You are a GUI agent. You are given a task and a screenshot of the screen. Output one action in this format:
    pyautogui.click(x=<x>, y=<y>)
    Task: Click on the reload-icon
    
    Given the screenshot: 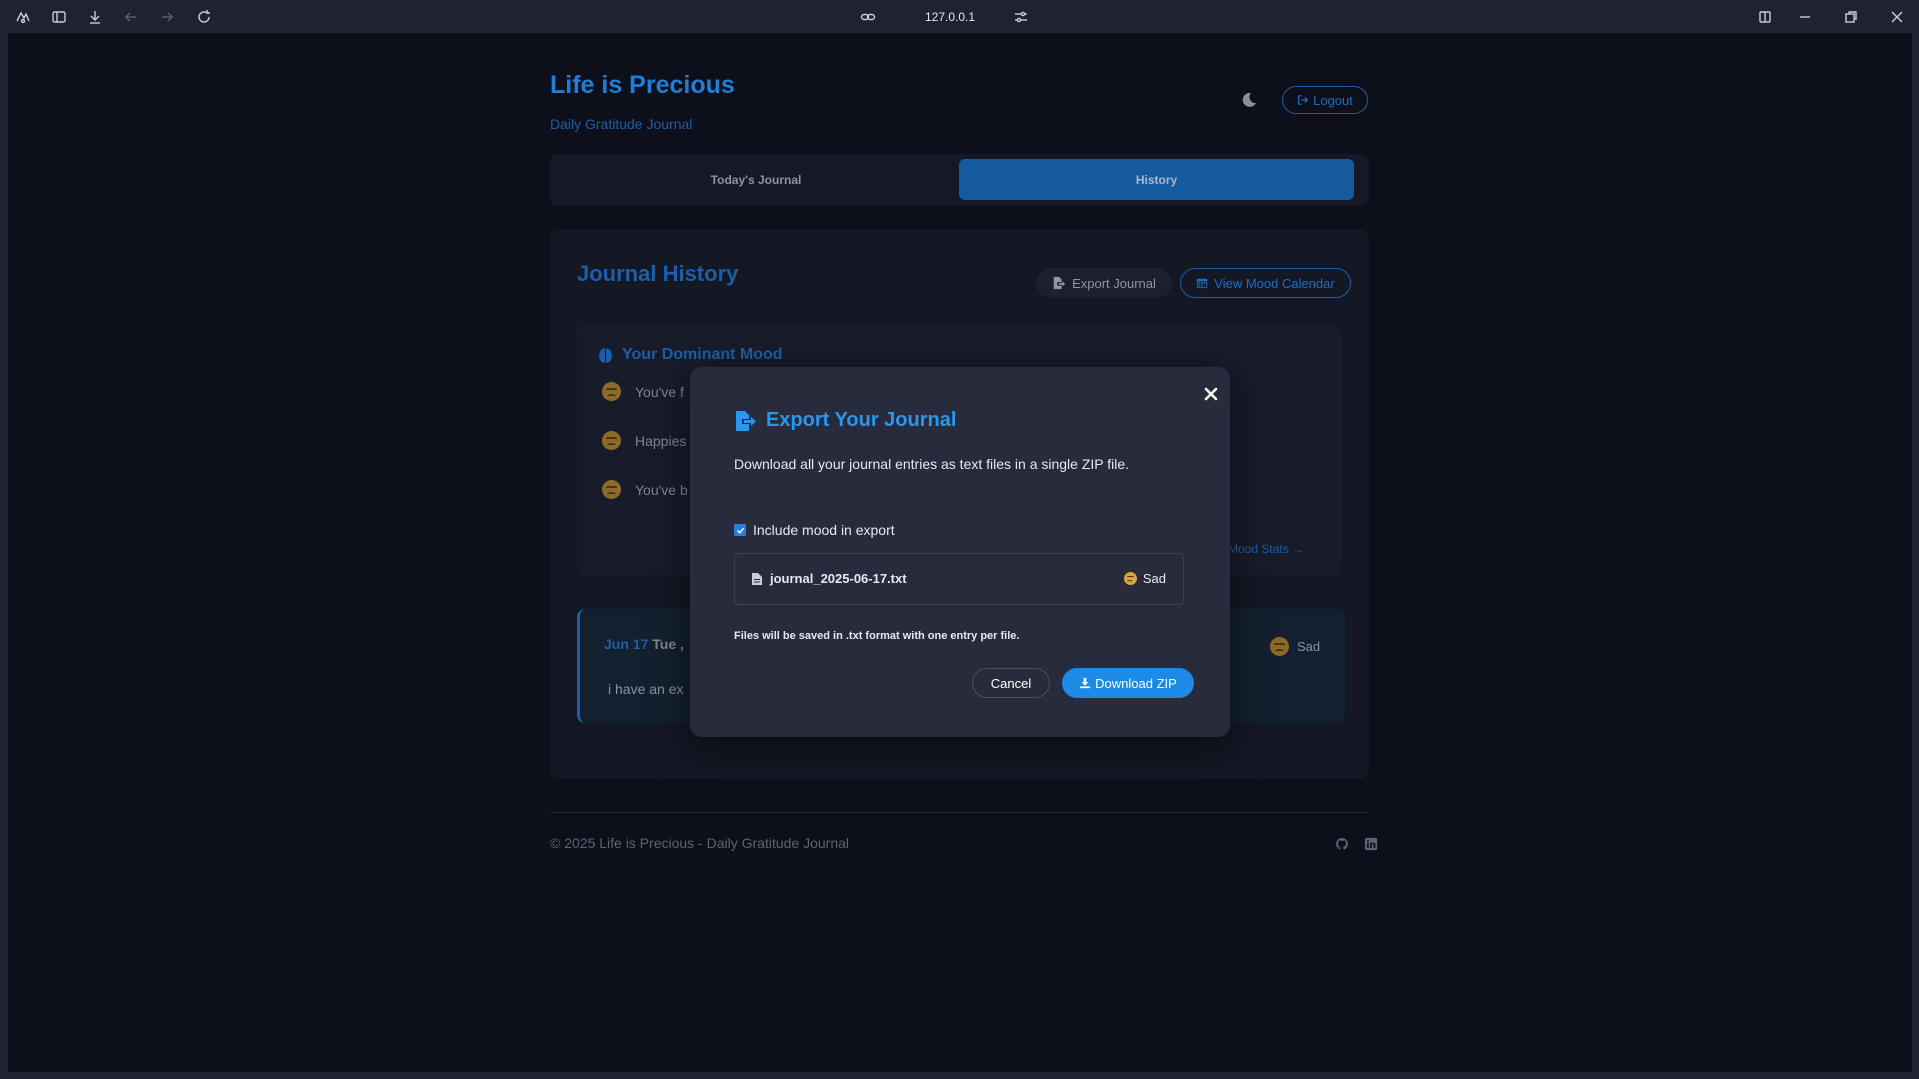 What is the action you would take?
    pyautogui.click(x=204, y=17)
    